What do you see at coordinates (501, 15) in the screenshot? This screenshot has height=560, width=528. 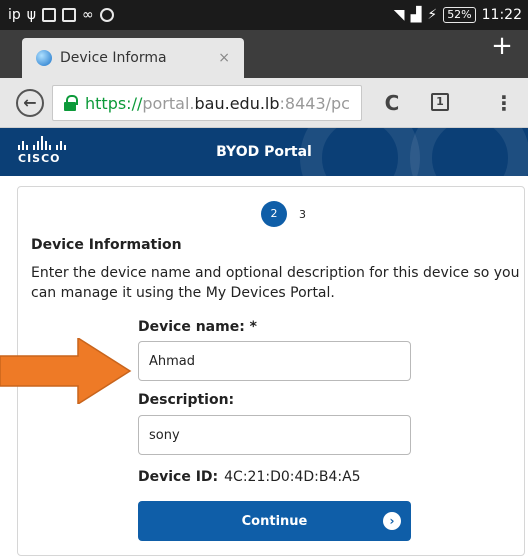 I see `clock: 11:22` at bounding box center [501, 15].